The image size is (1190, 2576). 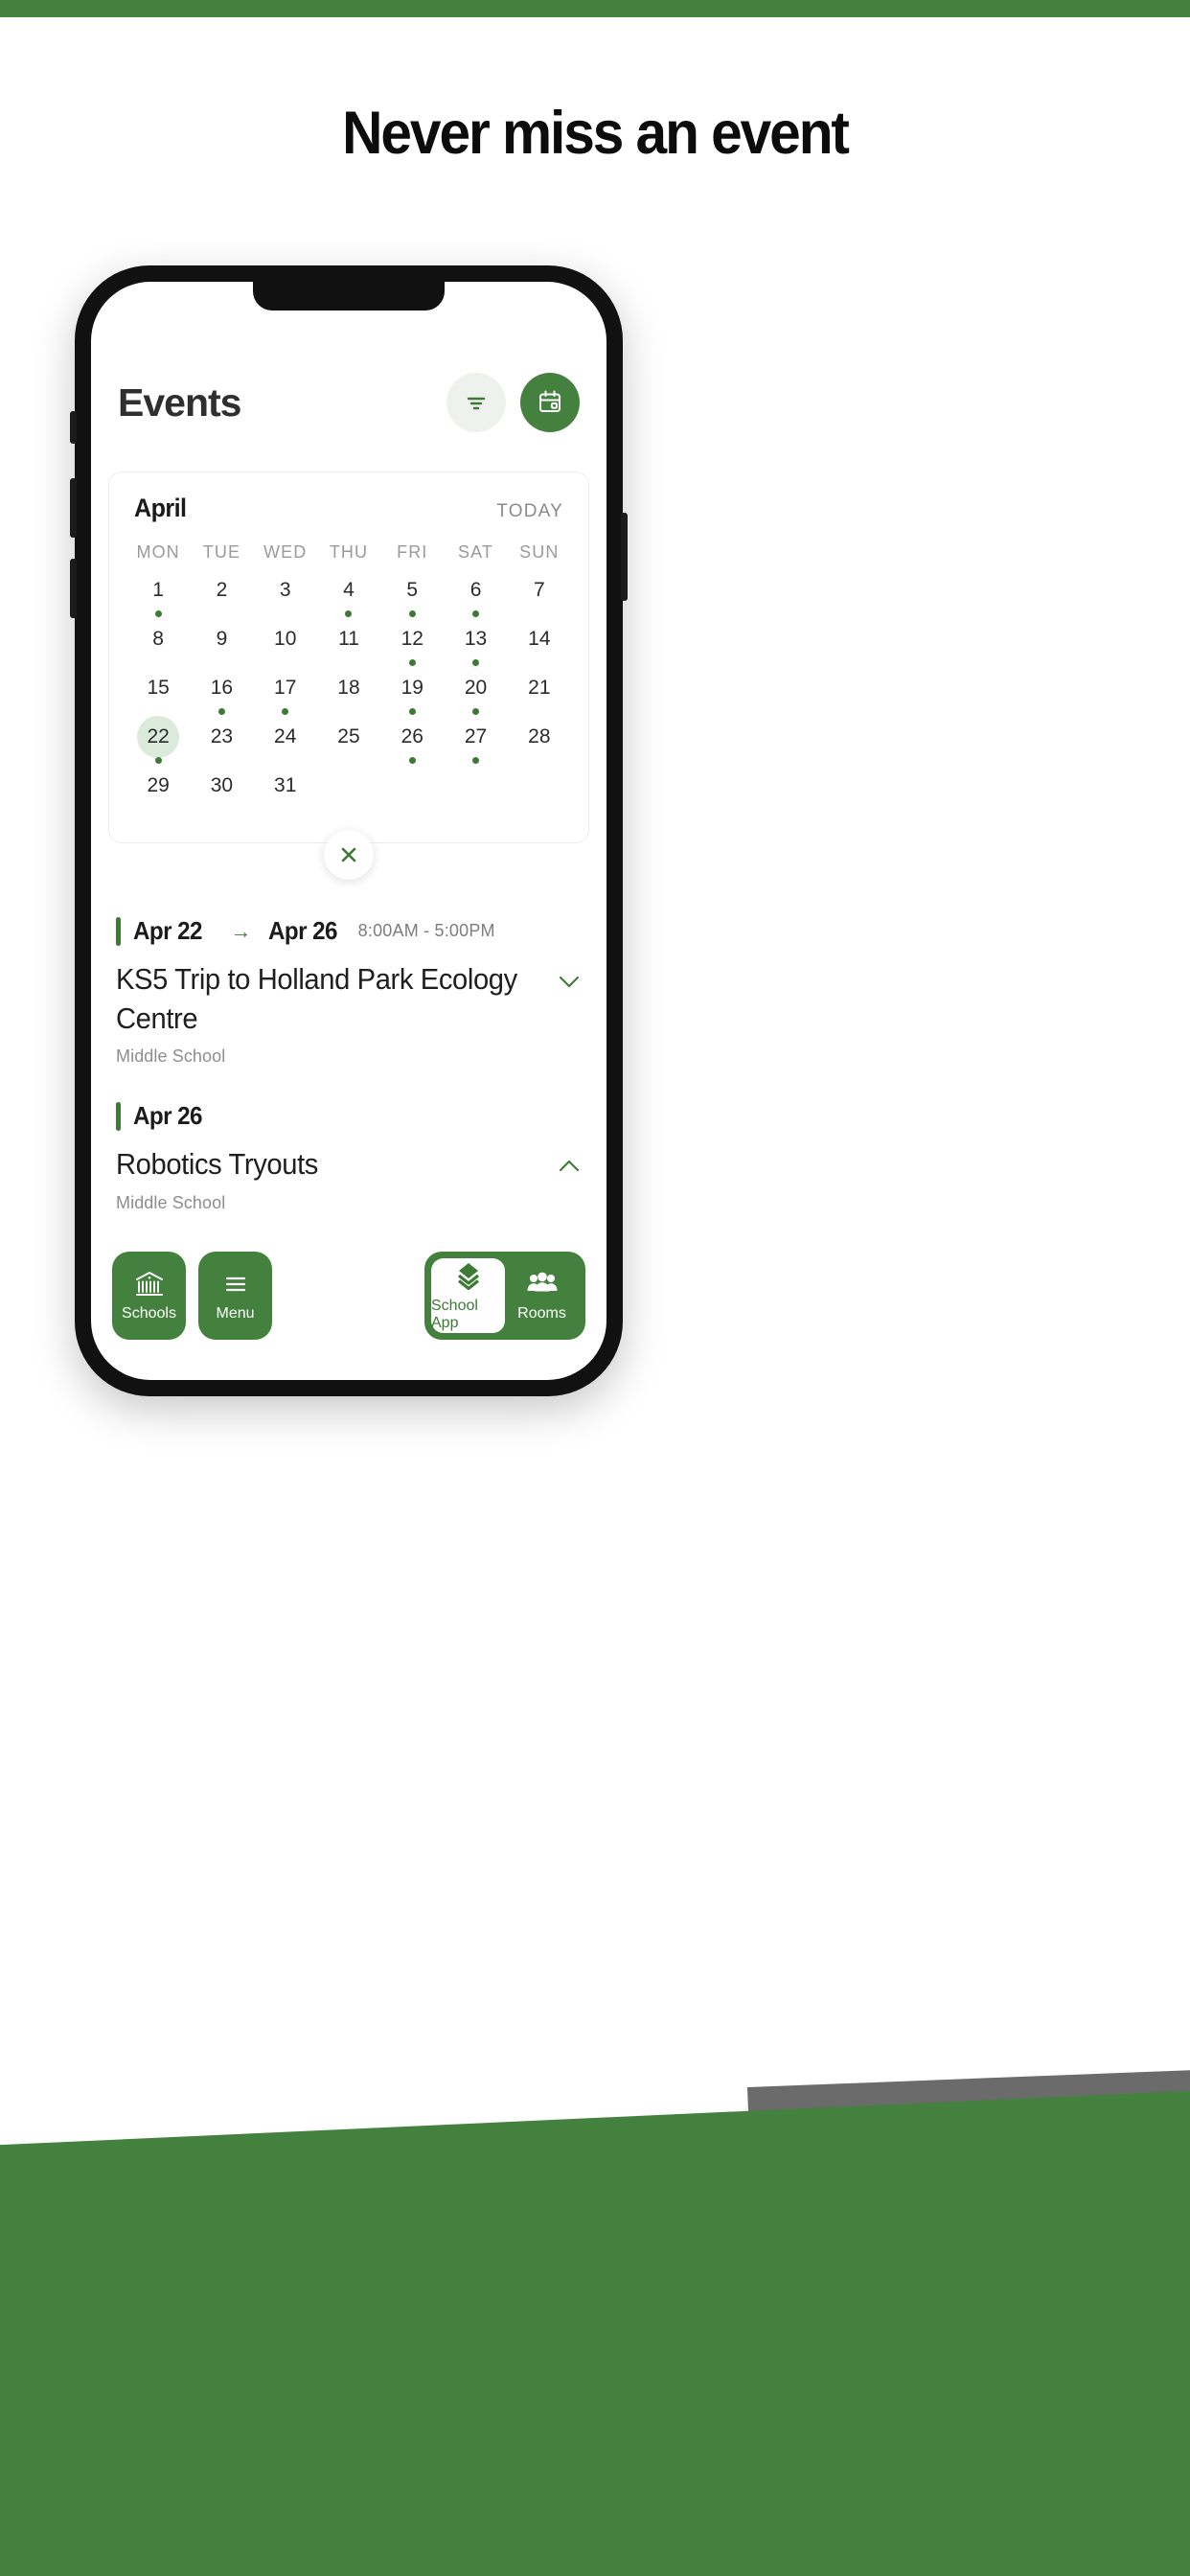 I want to click on calendar-day-header: TUE, so click(x=222, y=556).